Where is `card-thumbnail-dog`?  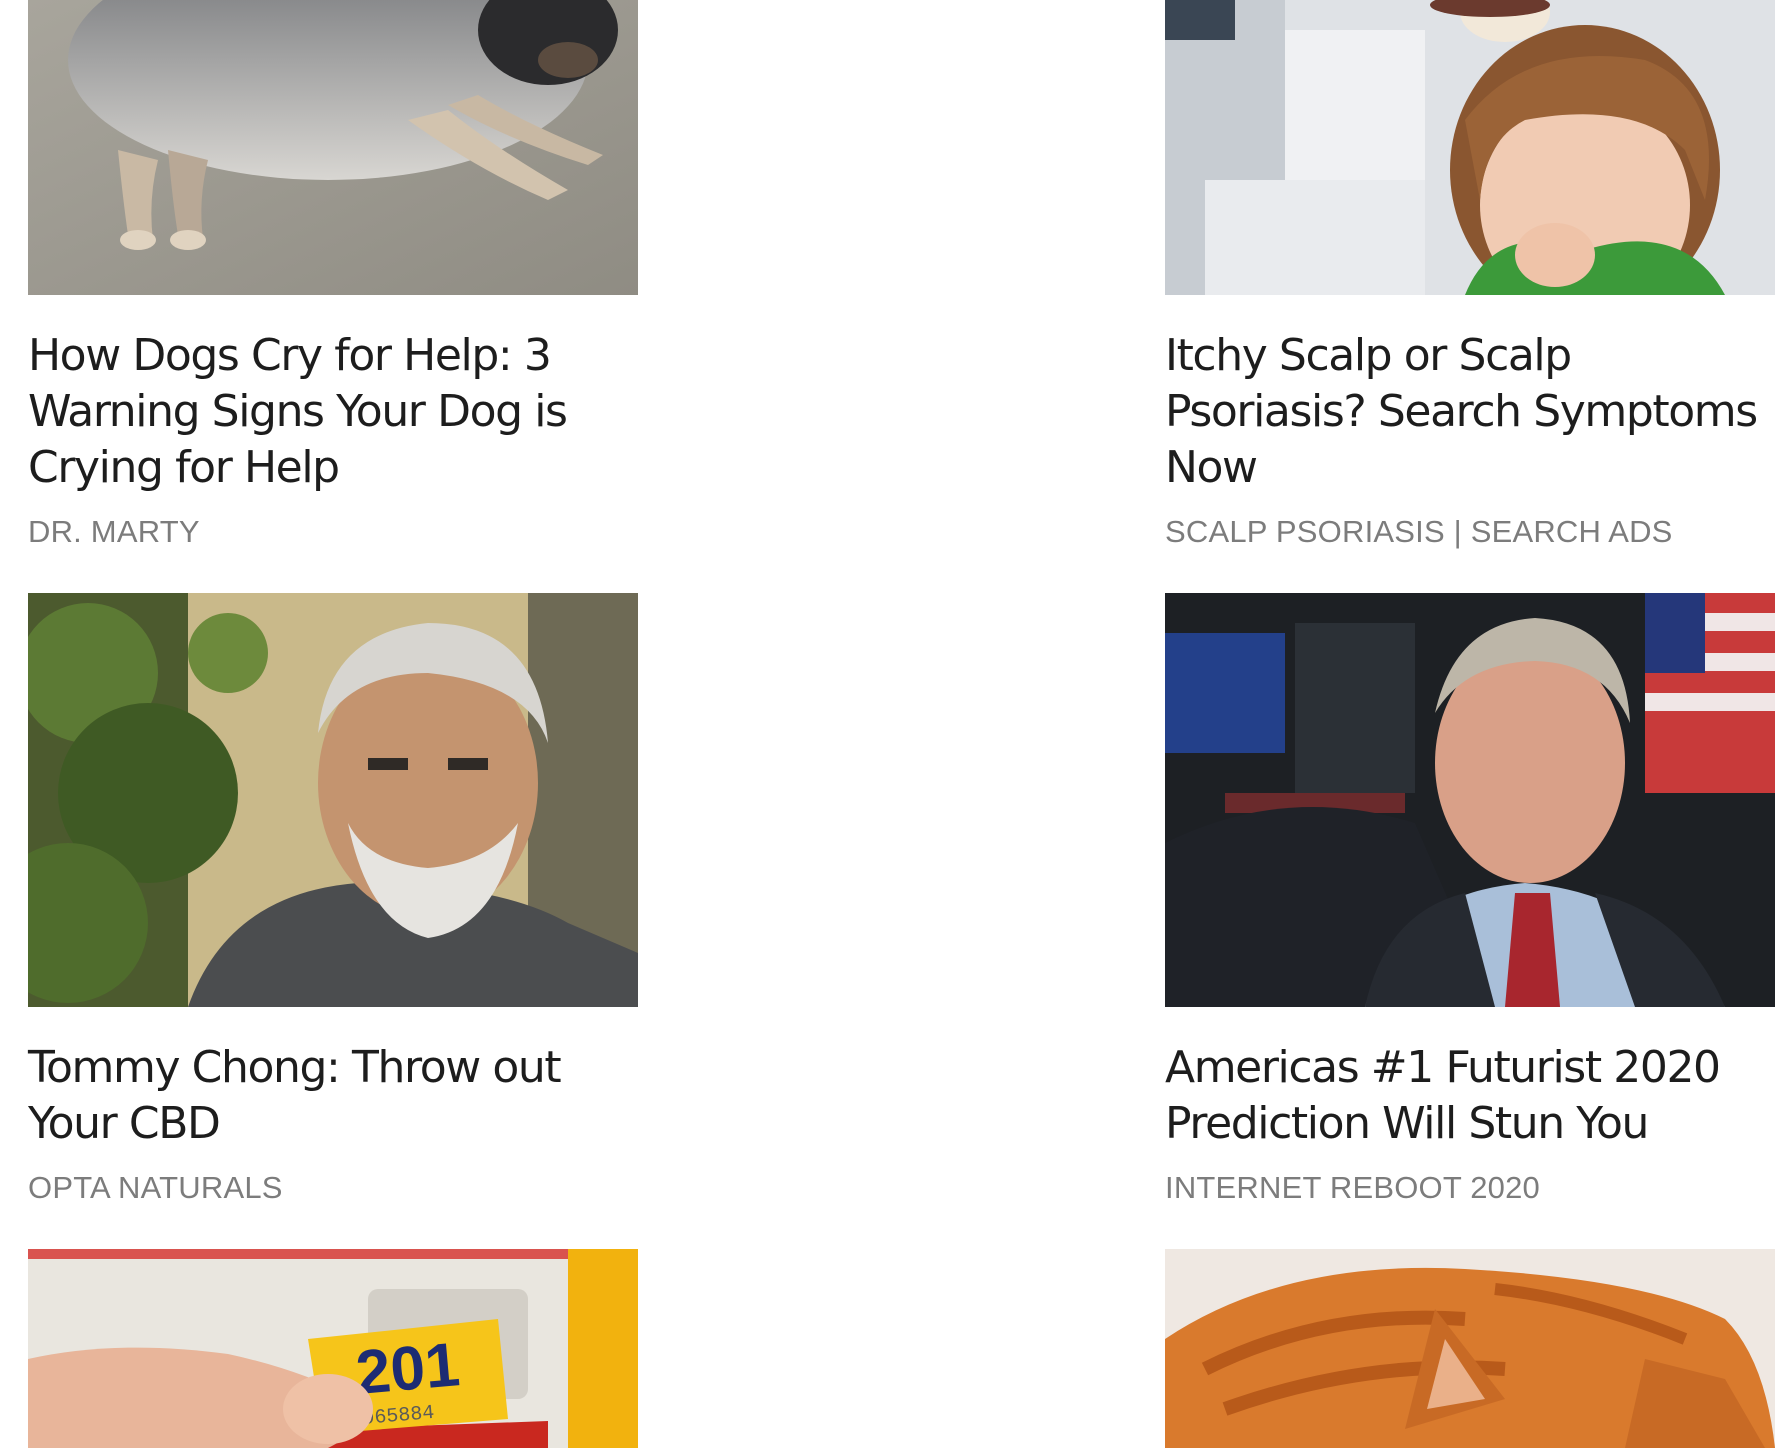
card-thumbnail-dog is located at coordinates (333, 147).